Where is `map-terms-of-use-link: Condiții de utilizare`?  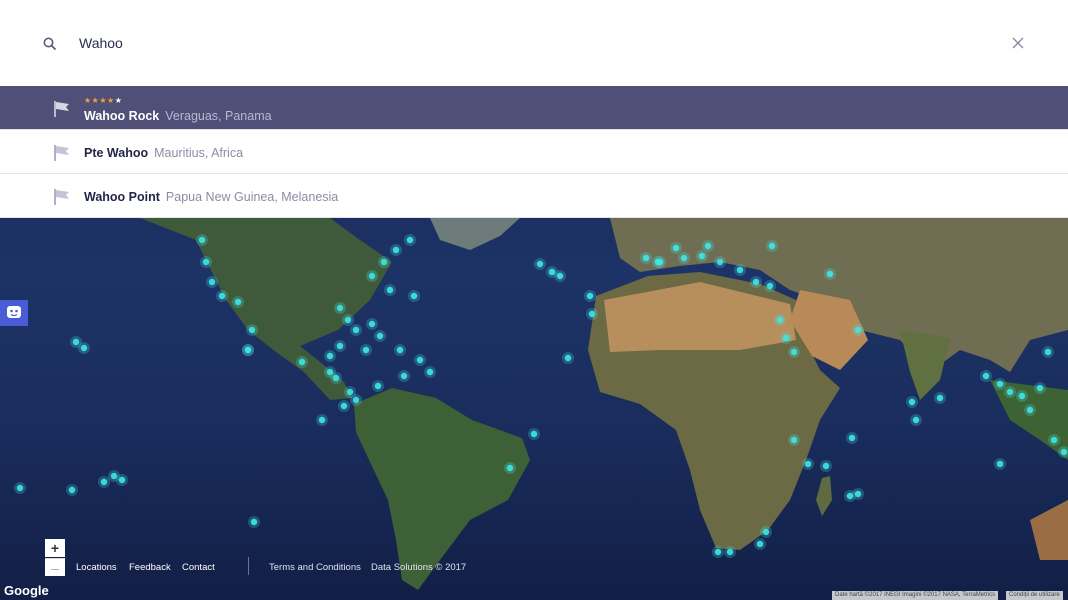
map-terms-of-use-link: Condiții de utilizare is located at coordinates (1034, 595).